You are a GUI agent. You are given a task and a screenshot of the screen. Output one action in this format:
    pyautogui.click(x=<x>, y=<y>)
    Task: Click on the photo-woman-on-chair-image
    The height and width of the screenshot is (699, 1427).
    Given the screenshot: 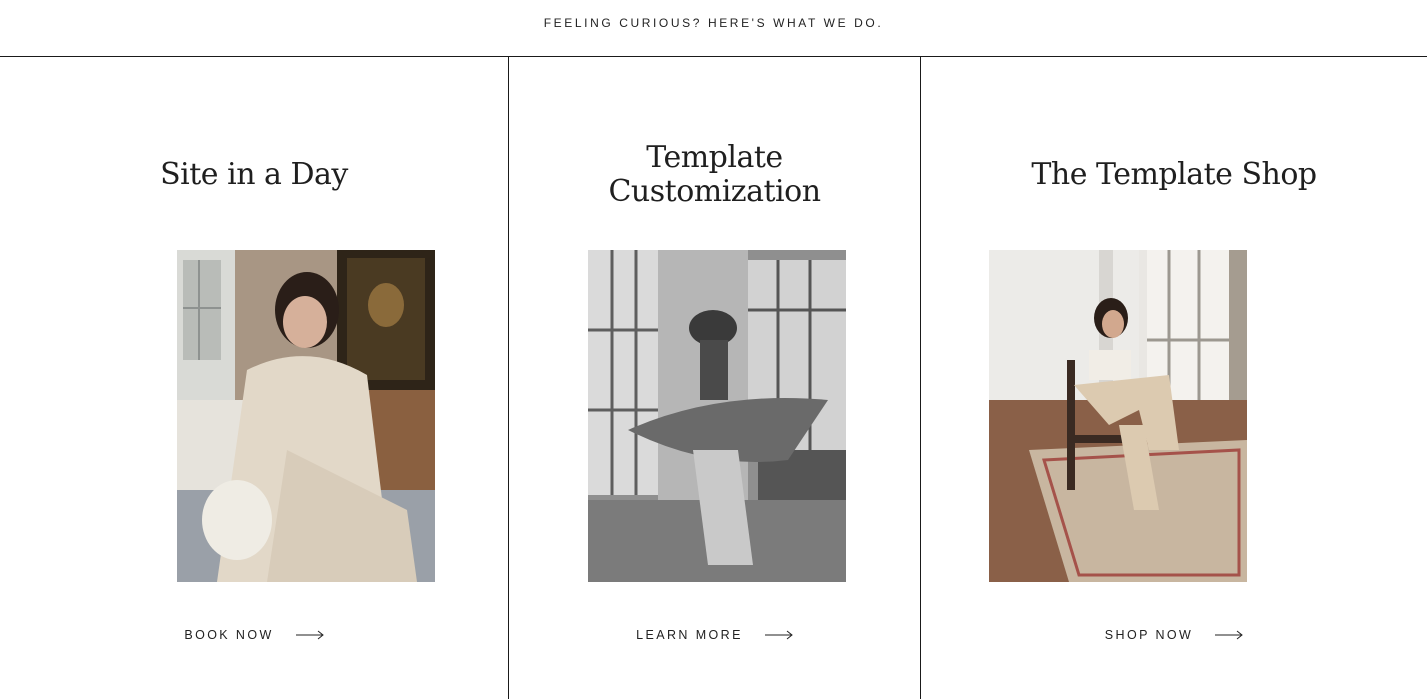 What is the action you would take?
    pyautogui.click(x=1118, y=416)
    